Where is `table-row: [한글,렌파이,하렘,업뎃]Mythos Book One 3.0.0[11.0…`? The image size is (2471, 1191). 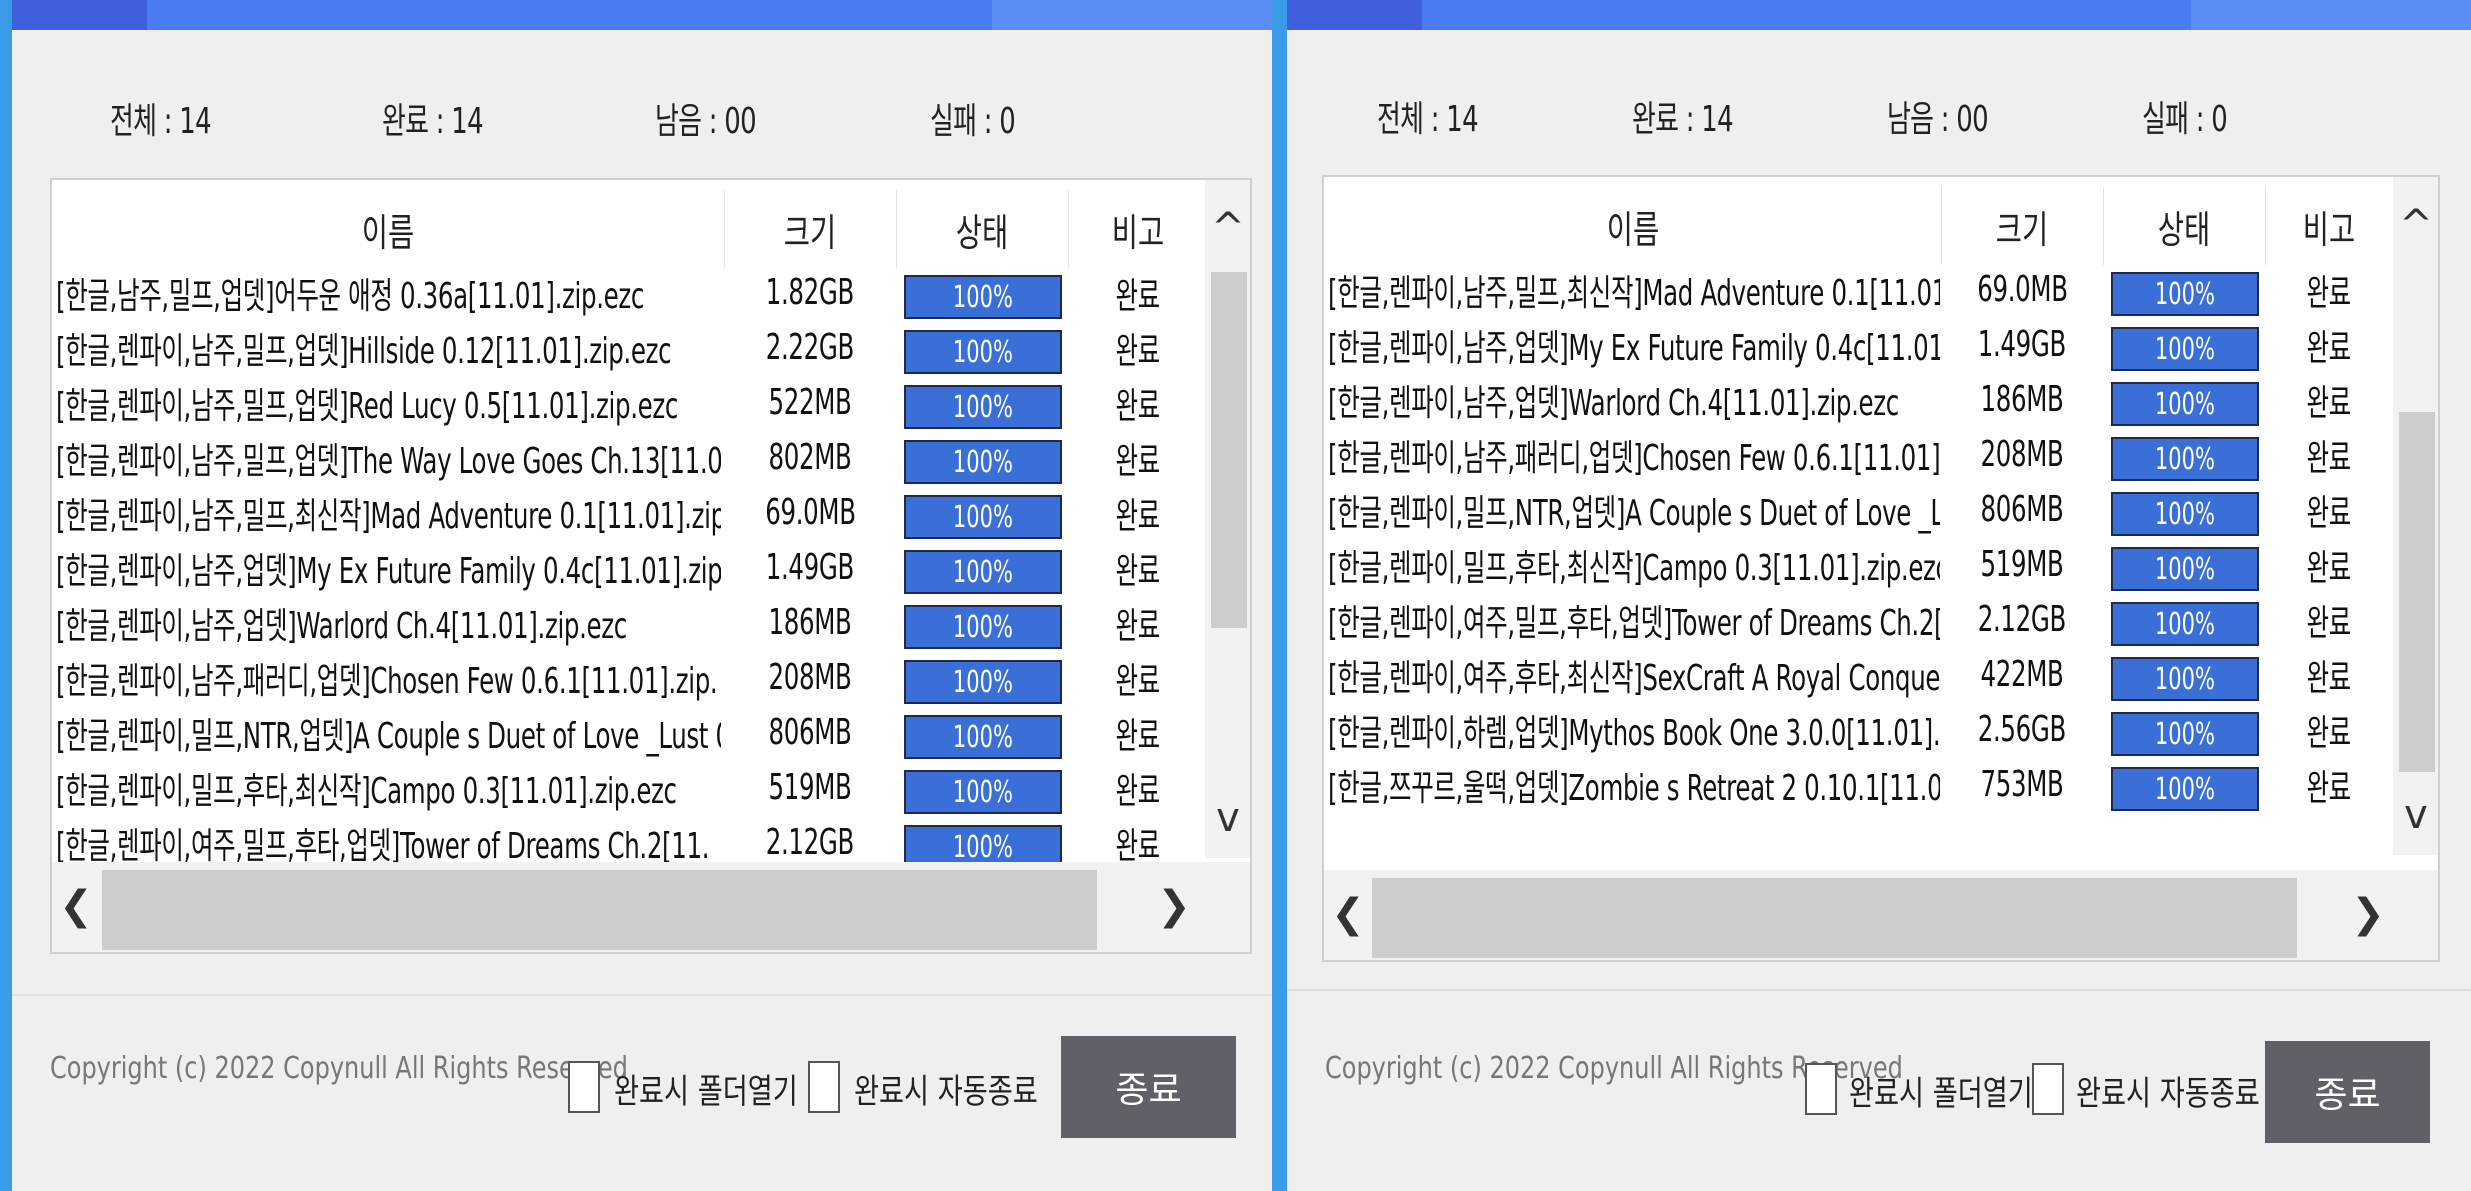
table-row: [한글,렌파이,하렘,업뎃]Mythos Book One 3.0.0[11.0… is located at coordinates (1858, 729).